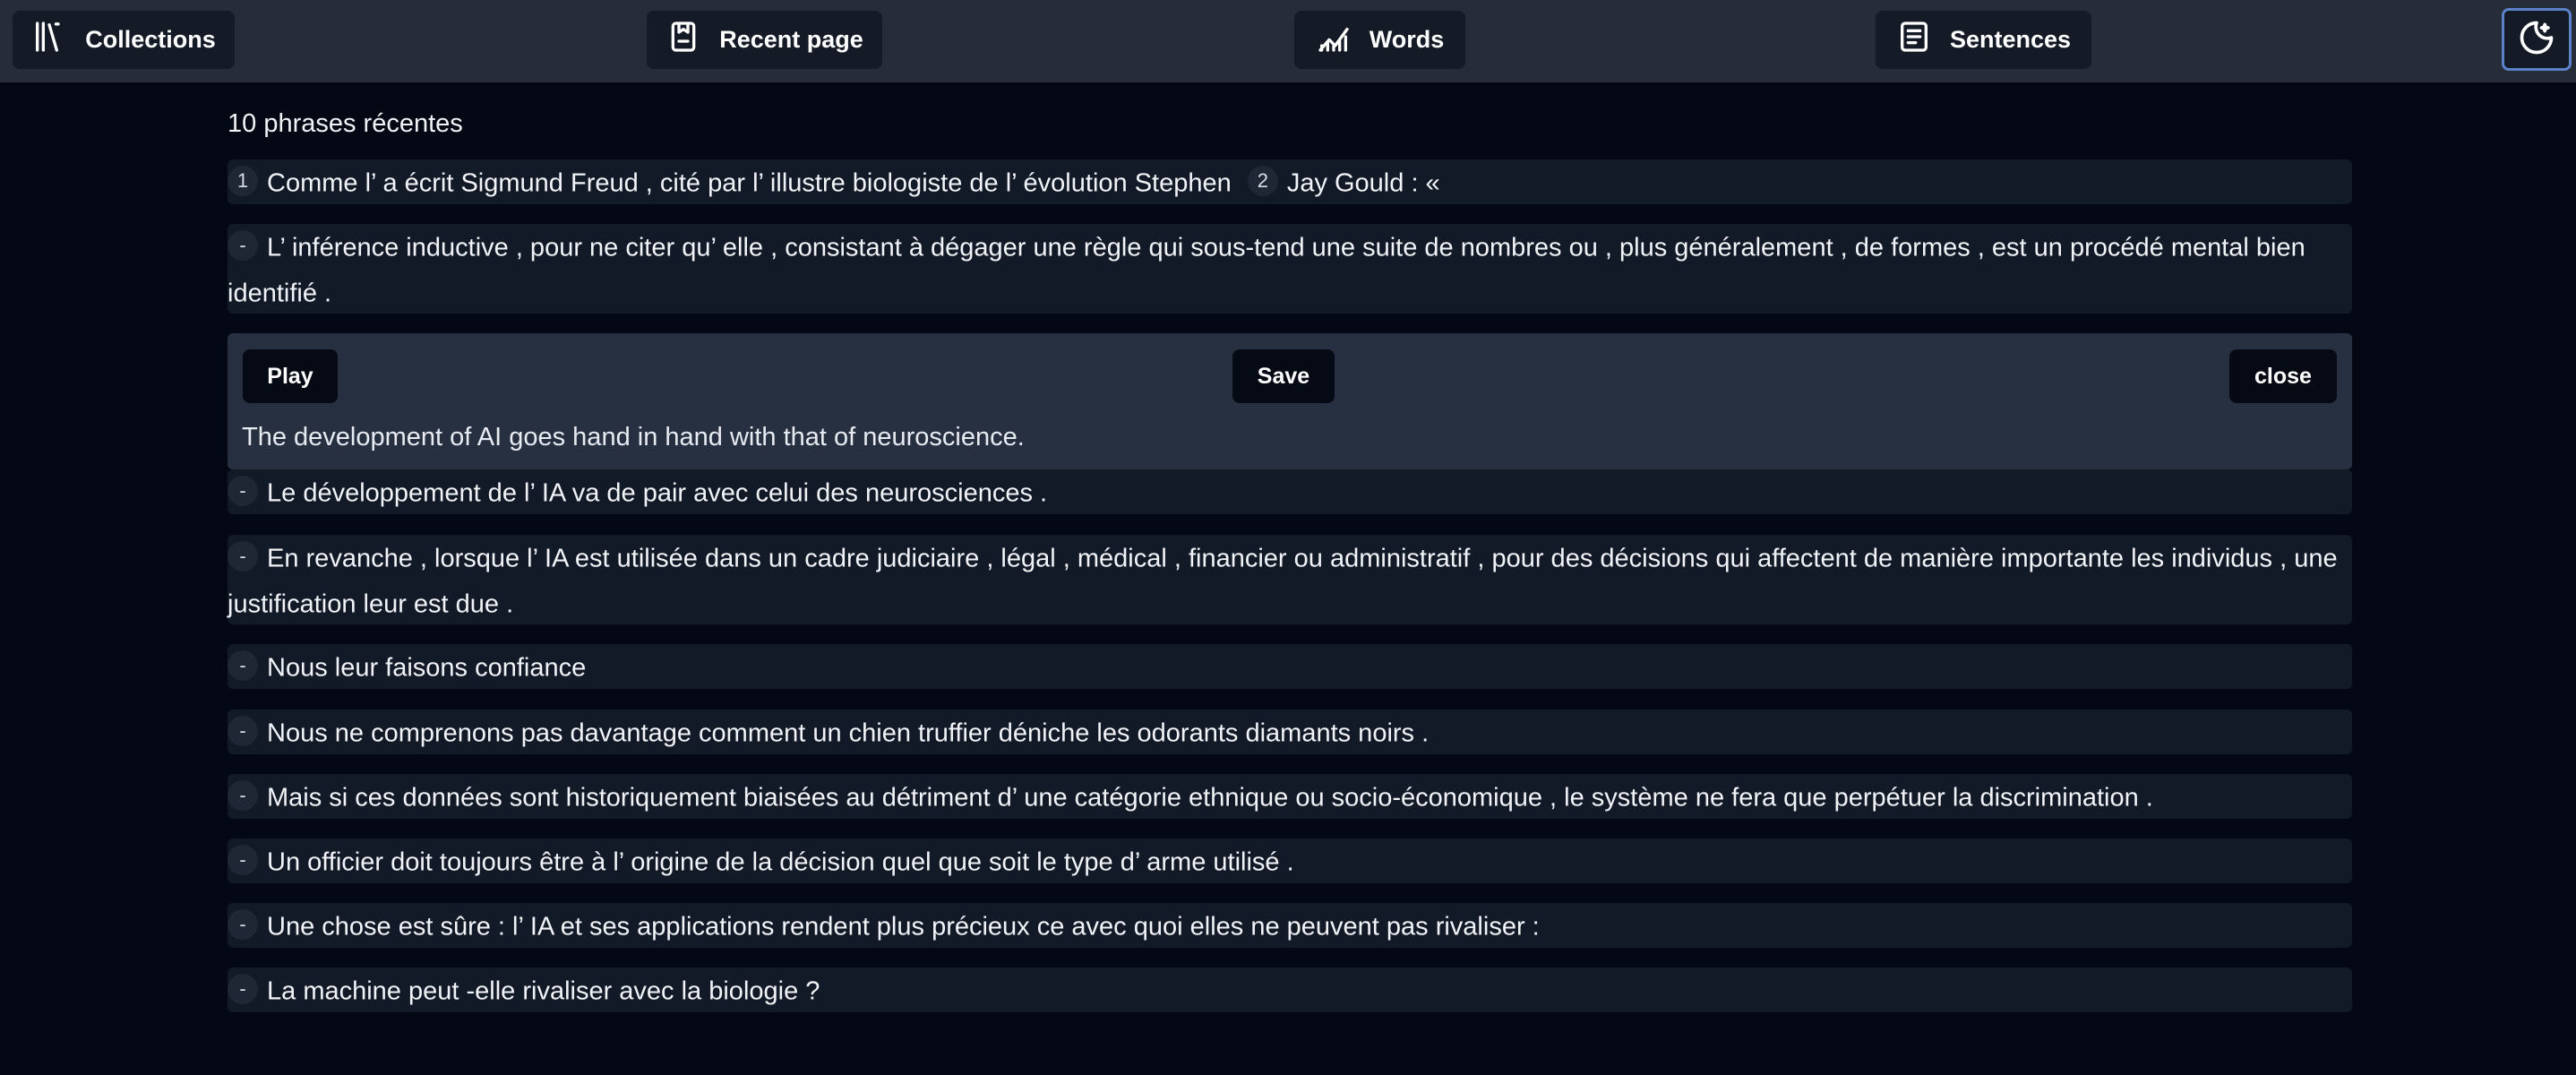  What do you see at coordinates (150, 39) in the screenshot?
I see `collections-label: Collections` at bounding box center [150, 39].